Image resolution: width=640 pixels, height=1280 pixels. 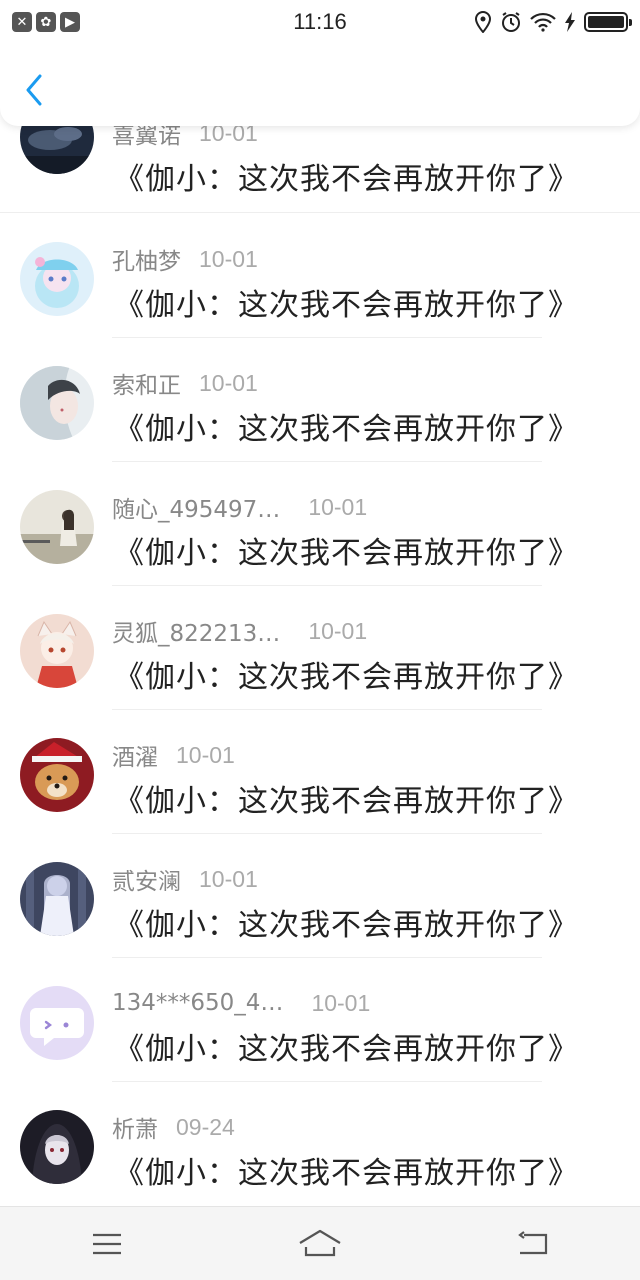 I want to click on play-app-icon: ▶, so click(x=70, y=22).